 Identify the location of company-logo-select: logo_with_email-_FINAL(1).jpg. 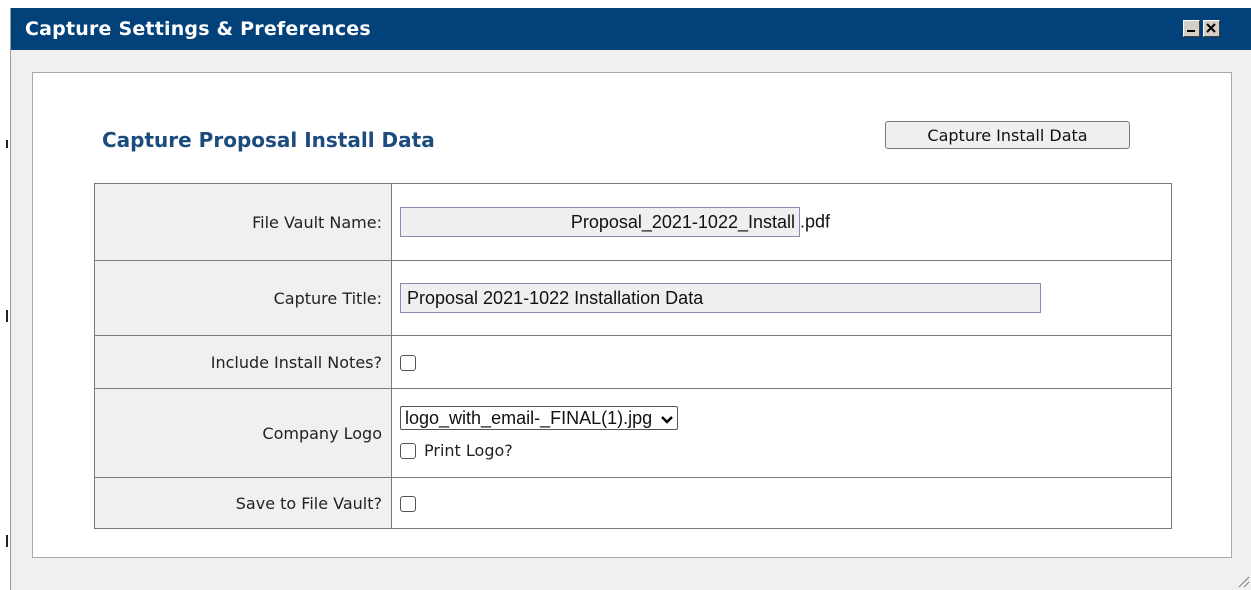
(539, 418).